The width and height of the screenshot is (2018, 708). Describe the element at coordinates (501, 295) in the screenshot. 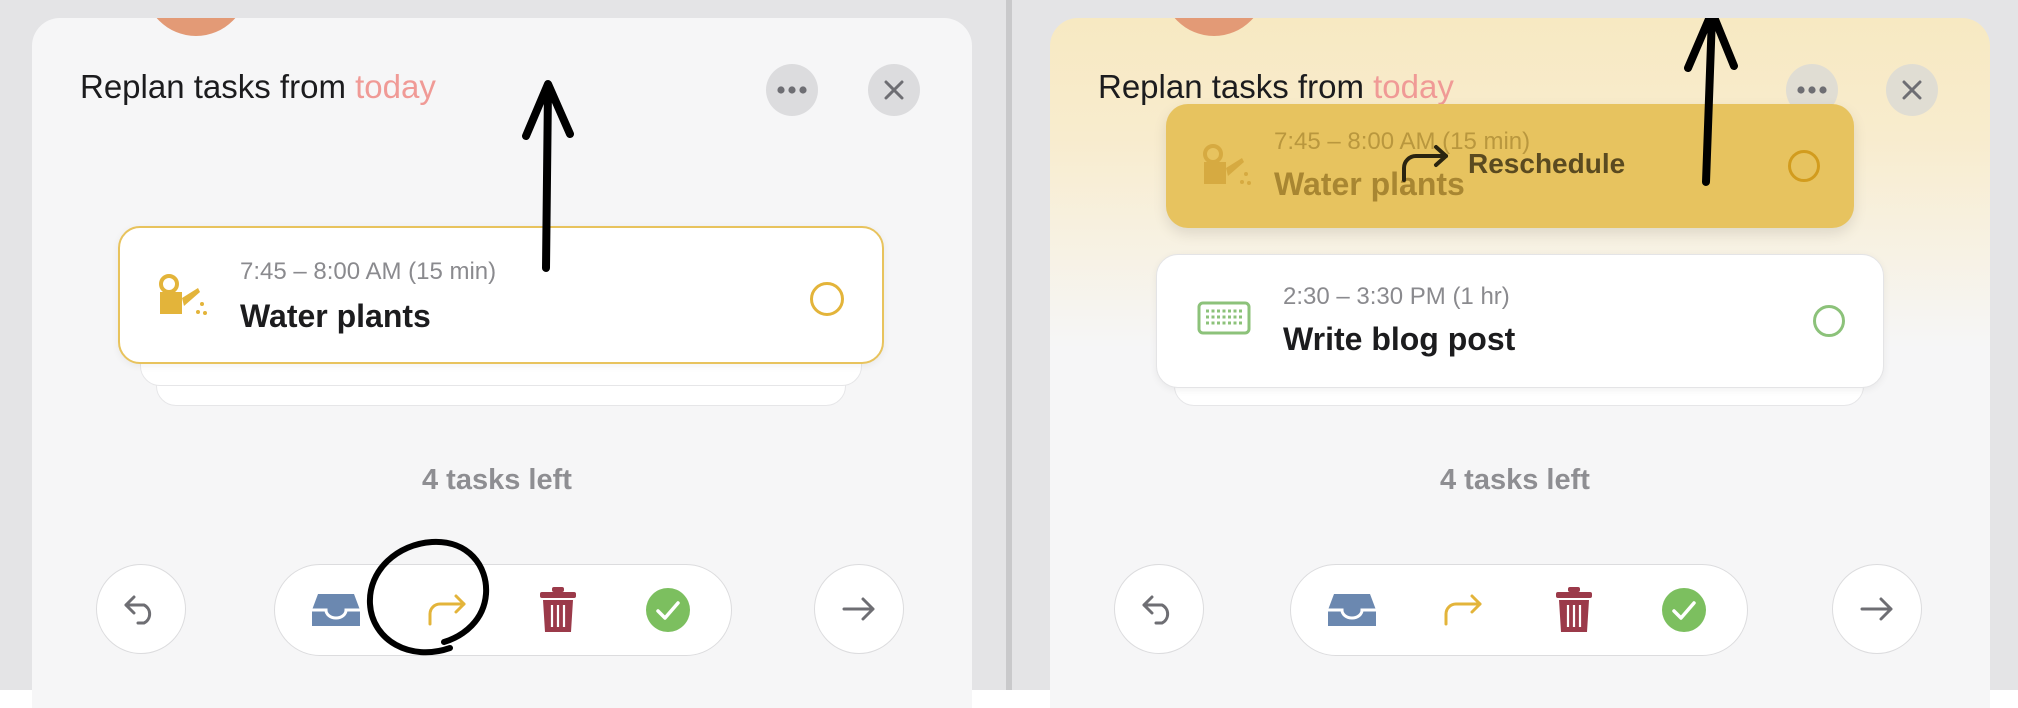

I see `task-card: 7:45 – 8:00 AM (15 min) Water plants` at that location.